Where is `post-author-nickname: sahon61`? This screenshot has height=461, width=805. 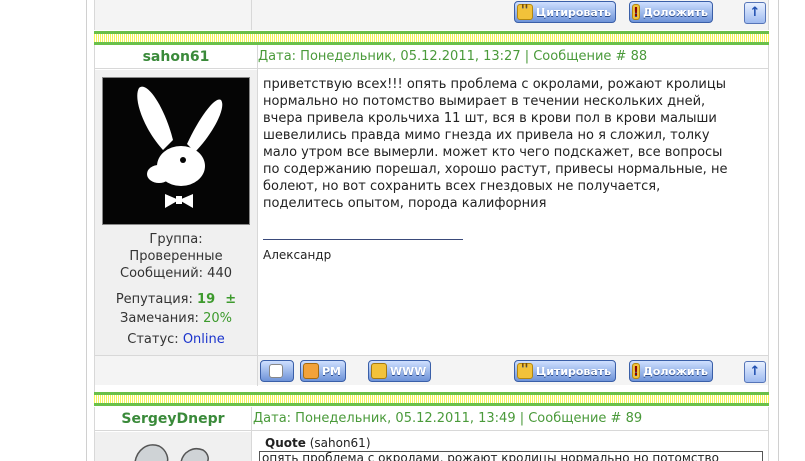 post-author-nickname: sahon61 is located at coordinates (176, 57).